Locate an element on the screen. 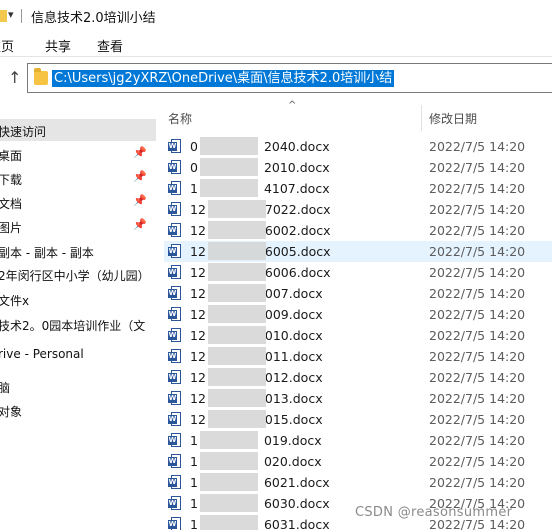 The height and width of the screenshot is (530, 552). file-name-suffix: 012.docx is located at coordinates (293, 377).